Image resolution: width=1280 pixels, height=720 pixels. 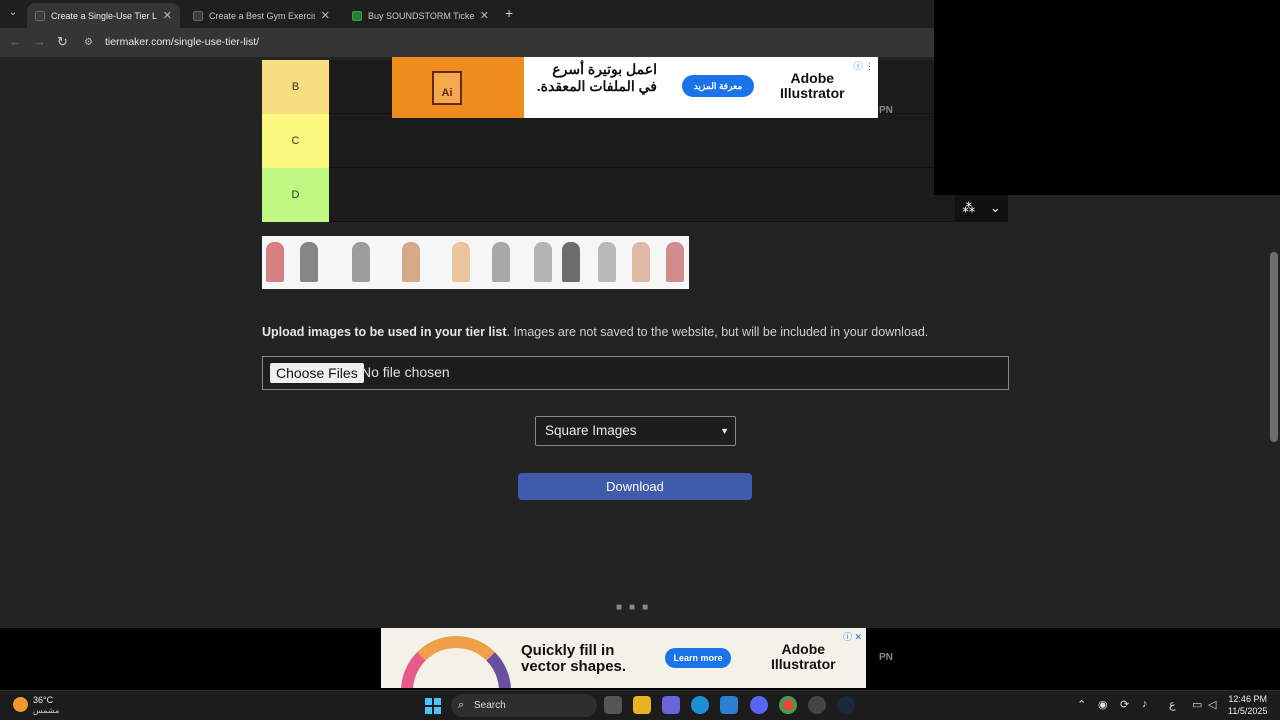 What do you see at coordinates (1107, 97) in the screenshot?
I see `black-overlay-panel` at bounding box center [1107, 97].